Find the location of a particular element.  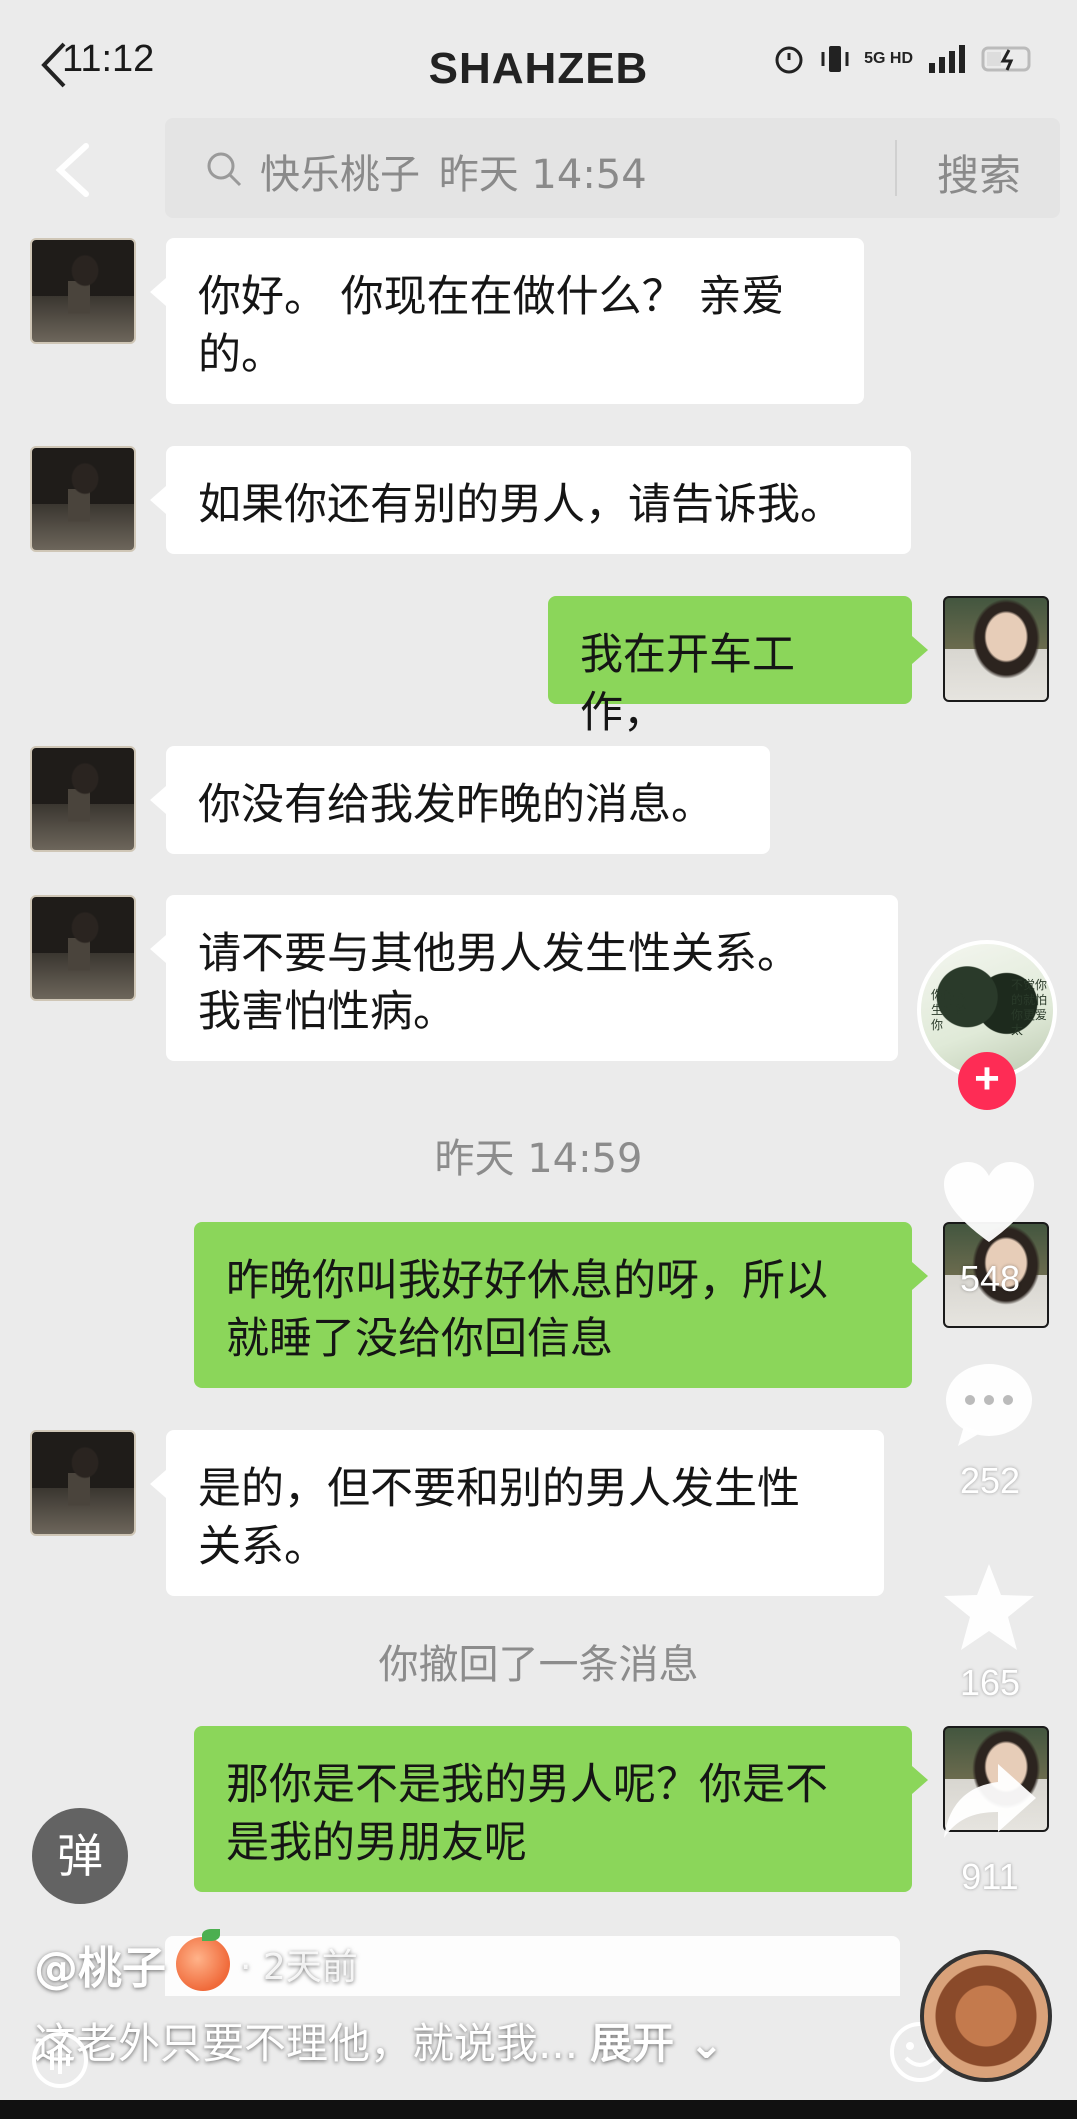

message-bubble-received: 你没有给我发昨晚的消息。 is located at coordinates (460, 800).